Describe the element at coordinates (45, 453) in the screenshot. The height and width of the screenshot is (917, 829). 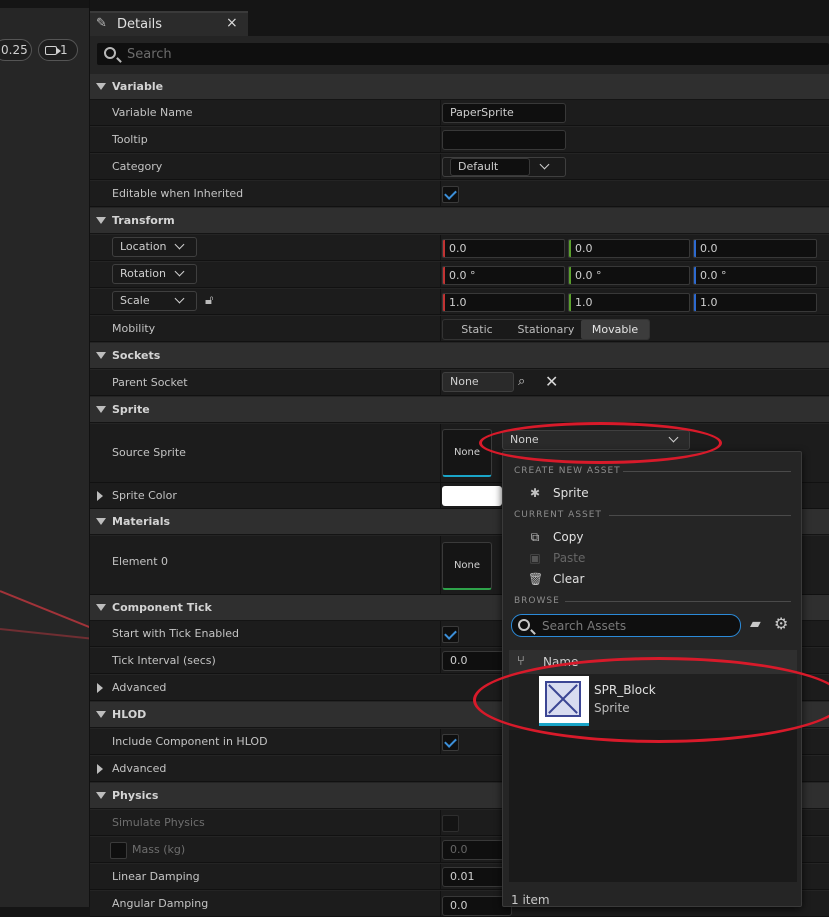
I see `level-viewport: 0.25 1` at that location.